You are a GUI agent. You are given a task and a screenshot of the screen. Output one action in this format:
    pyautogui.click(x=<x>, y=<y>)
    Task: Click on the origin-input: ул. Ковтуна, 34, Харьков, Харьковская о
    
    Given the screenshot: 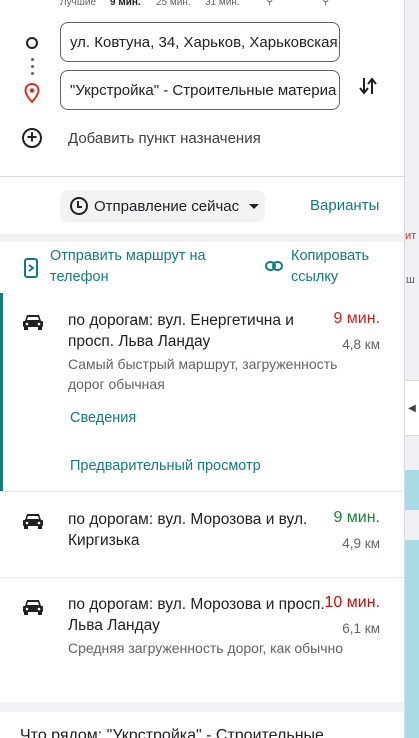 What is the action you would take?
    pyautogui.click(x=200, y=42)
    